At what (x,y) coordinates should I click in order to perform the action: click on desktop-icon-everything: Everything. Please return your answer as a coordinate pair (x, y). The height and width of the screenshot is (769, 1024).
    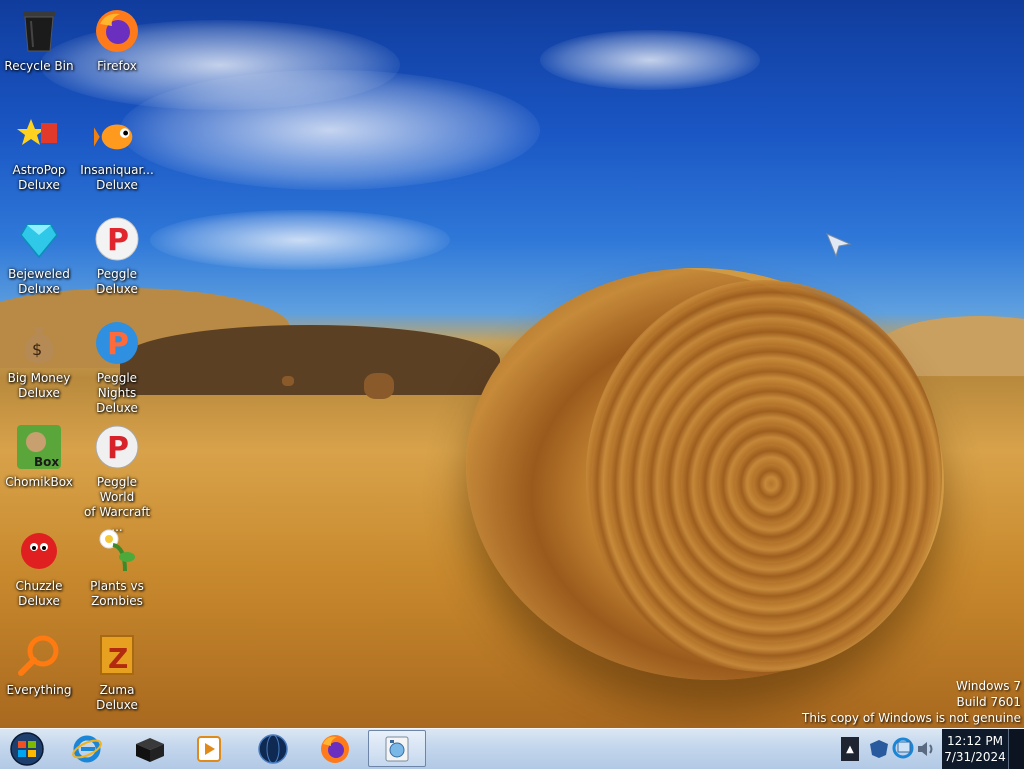
    Looking at the image, I should click on (39, 678).